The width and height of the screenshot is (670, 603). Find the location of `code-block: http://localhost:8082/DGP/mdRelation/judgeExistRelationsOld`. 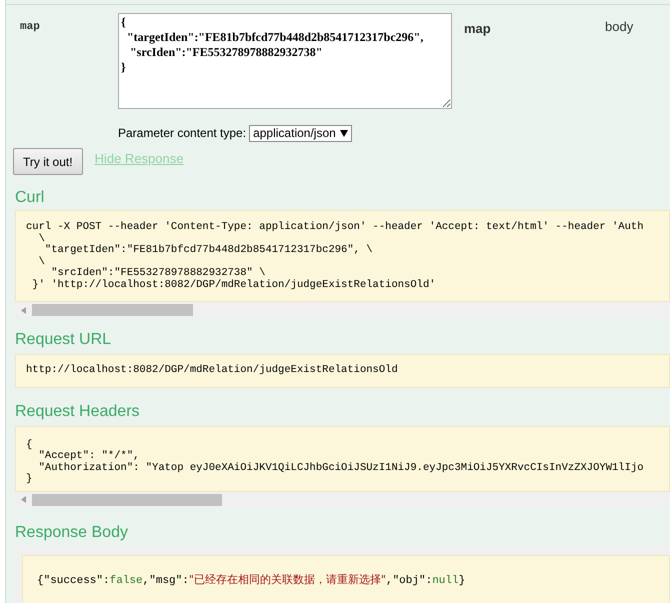

code-block: http://localhost:8082/DGP/mdRelation/judgeExistRelationsOld is located at coordinates (342, 371).